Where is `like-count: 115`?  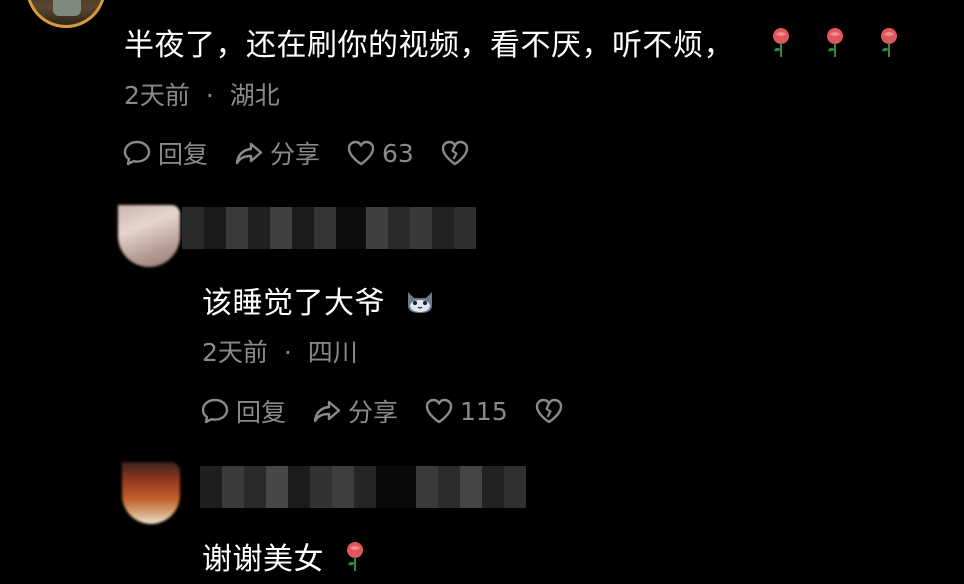 like-count: 115 is located at coordinates (484, 411).